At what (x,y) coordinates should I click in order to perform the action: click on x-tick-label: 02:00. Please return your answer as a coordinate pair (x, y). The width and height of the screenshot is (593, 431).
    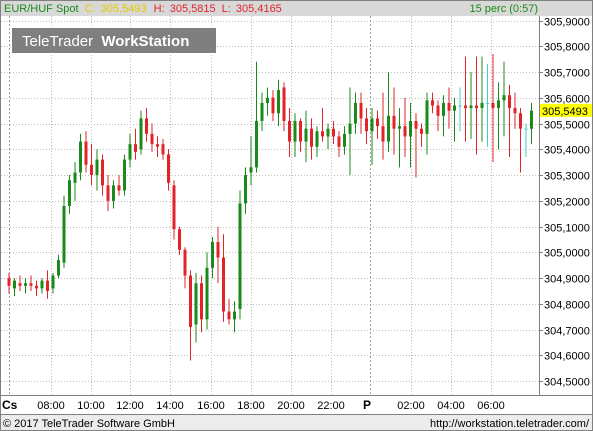
    Looking at the image, I should click on (411, 406).